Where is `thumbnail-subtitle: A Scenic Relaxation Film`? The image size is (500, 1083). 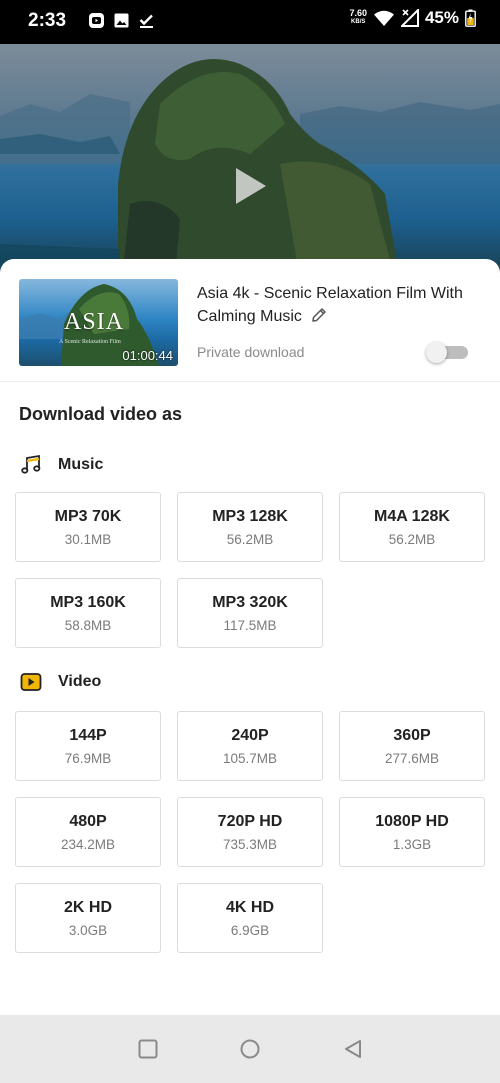 thumbnail-subtitle: A Scenic Relaxation Film is located at coordinates (90, 342).